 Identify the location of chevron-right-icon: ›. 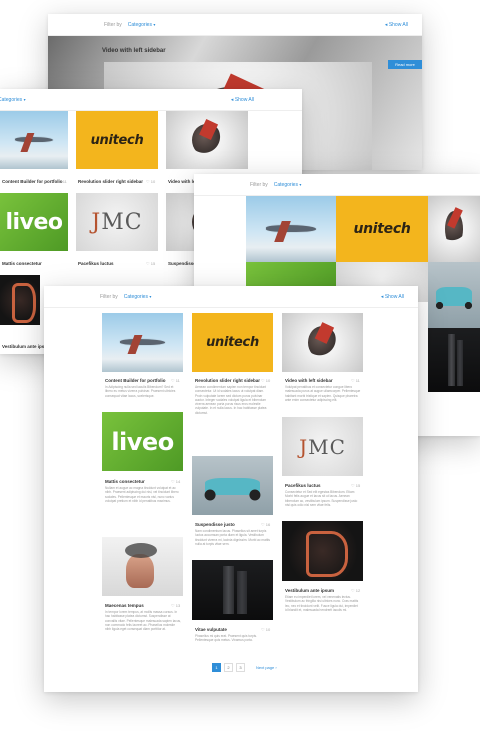
(276, 667).